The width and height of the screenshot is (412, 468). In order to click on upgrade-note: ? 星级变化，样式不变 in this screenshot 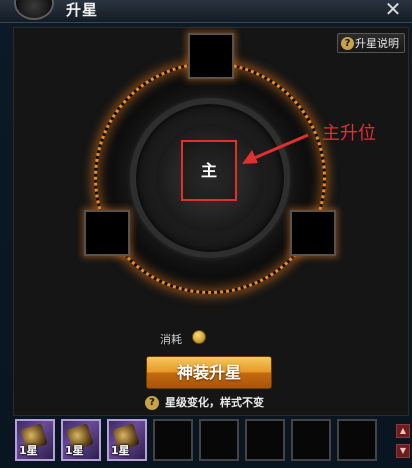, I will do `click(204, 403)`.